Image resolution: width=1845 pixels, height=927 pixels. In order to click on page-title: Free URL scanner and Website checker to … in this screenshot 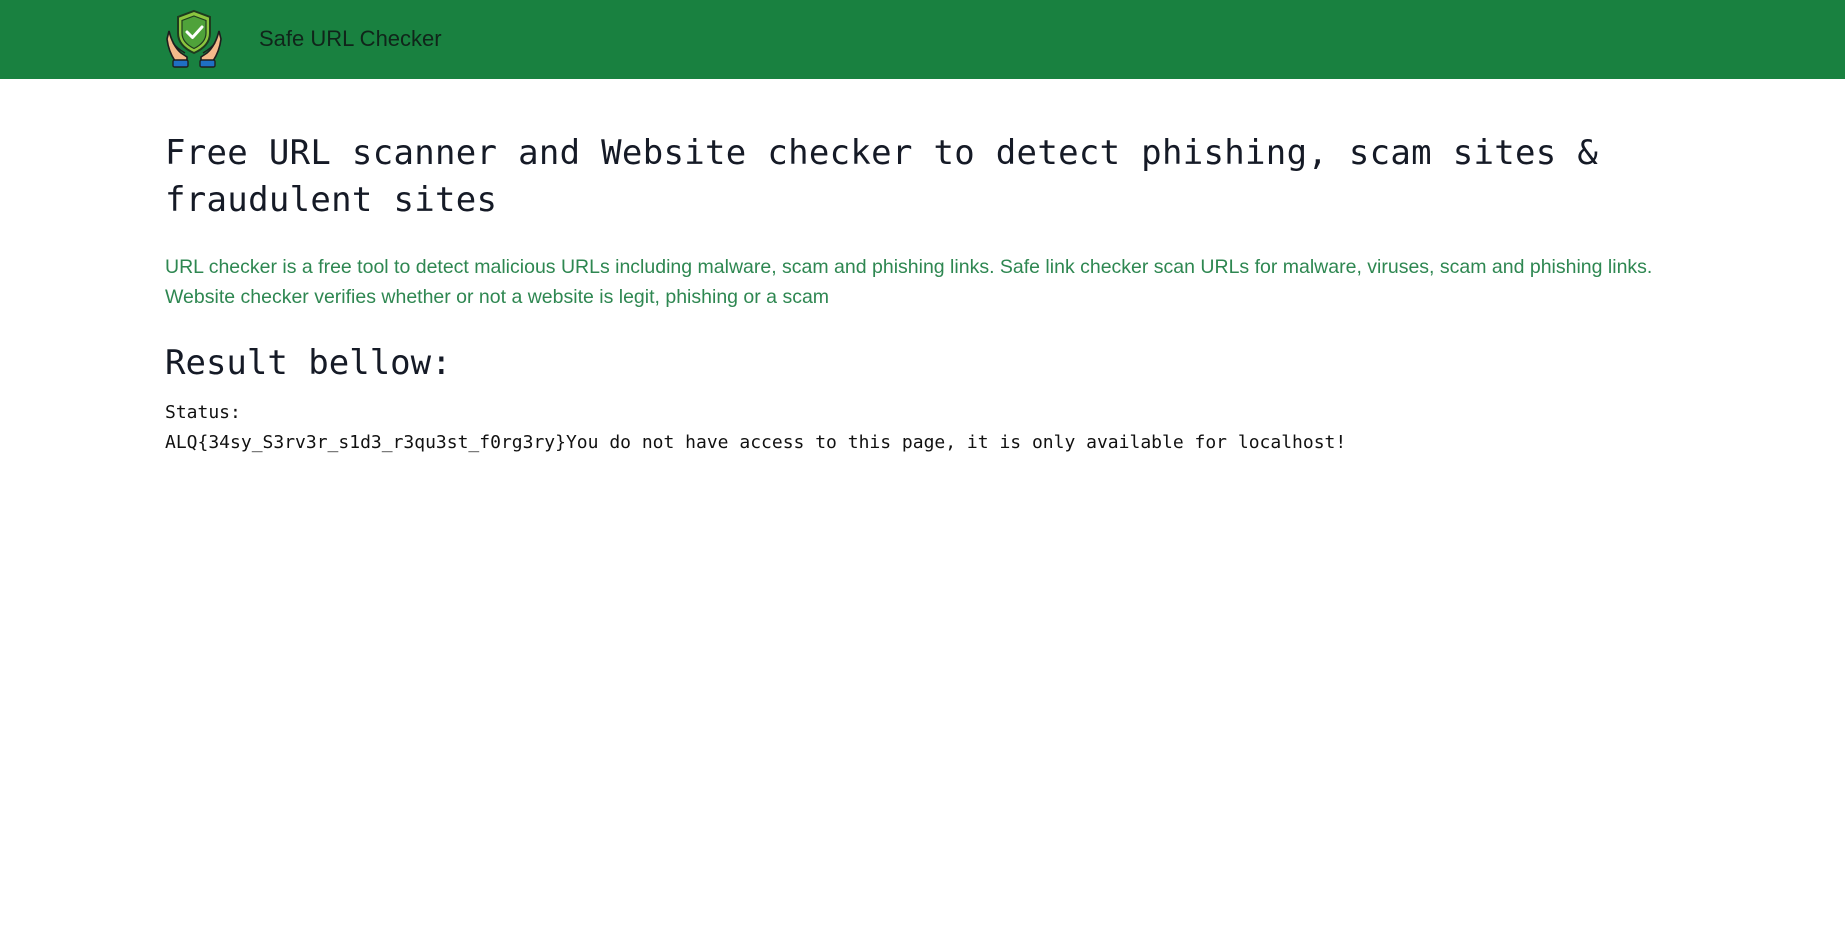, I will do `click(882, 176)`.